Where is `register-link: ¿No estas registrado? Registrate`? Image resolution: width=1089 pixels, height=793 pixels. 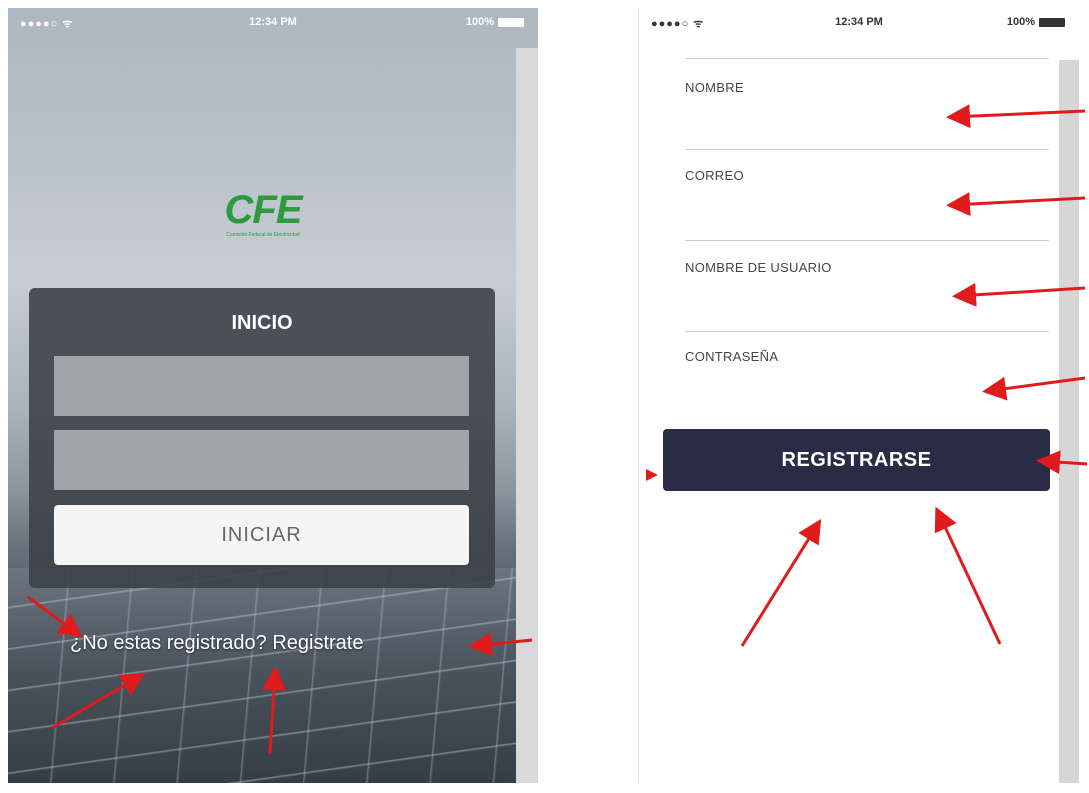 register-link: ¿No estas registrado? Registrate is located at coordinates (216, 643).